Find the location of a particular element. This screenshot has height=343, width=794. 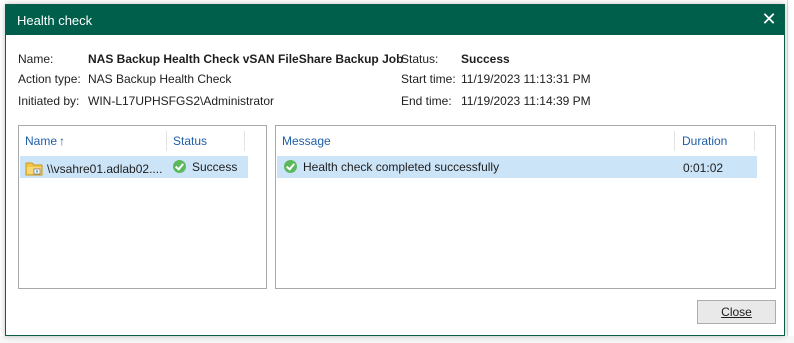

column-header-name: Name ↑ is located at coordinates (45, 141).